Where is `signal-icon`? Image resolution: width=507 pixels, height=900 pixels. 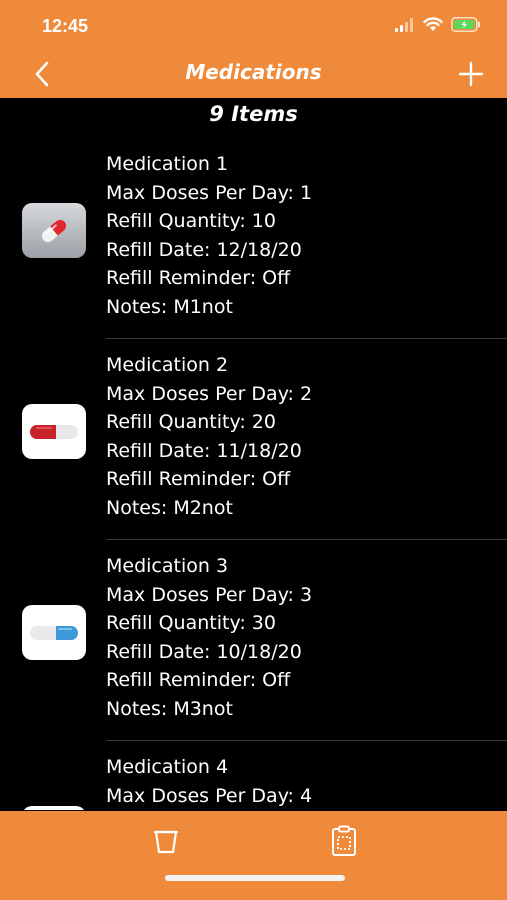 signal-icon is located at coordinates (404, 24).